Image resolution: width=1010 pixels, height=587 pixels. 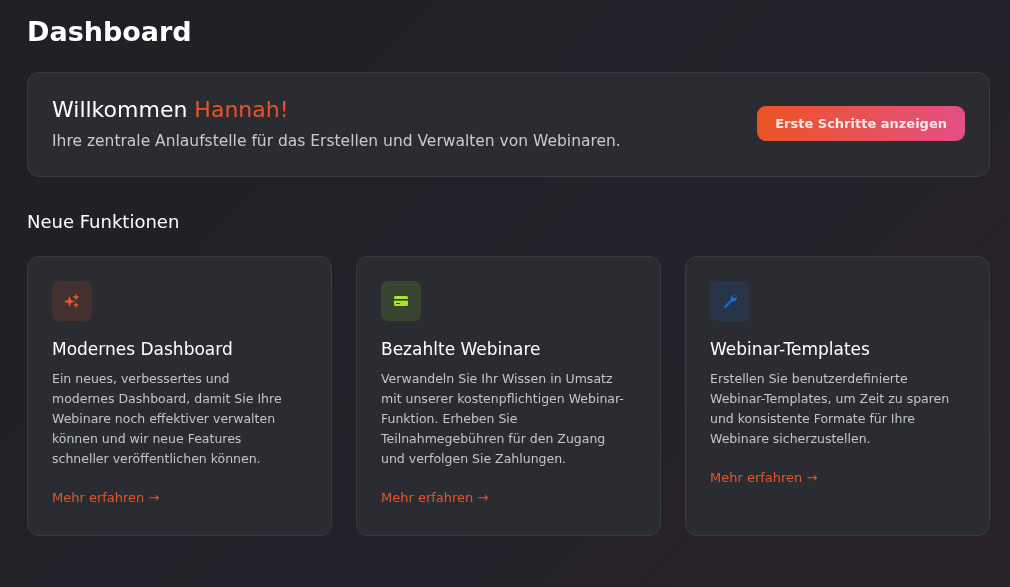 What do you see at coordinates (110, 32) in the screenshot?
I see `page-title: Dashboard` at bounding box center [110, 32].